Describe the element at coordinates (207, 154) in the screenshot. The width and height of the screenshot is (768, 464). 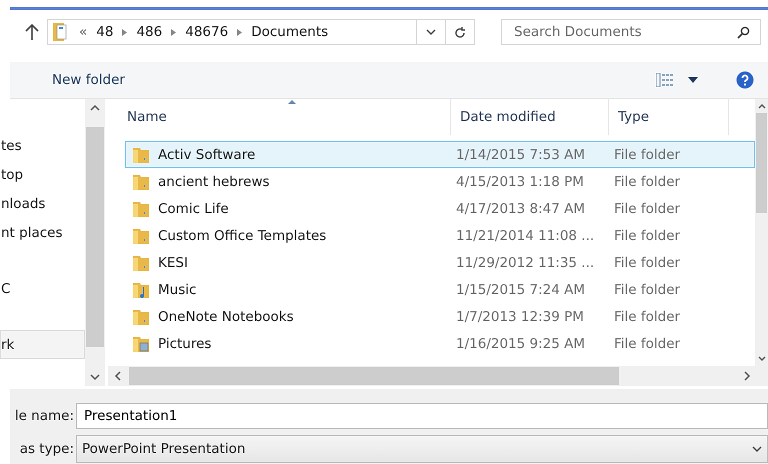
I see `file-name: Activ Software` at that location.